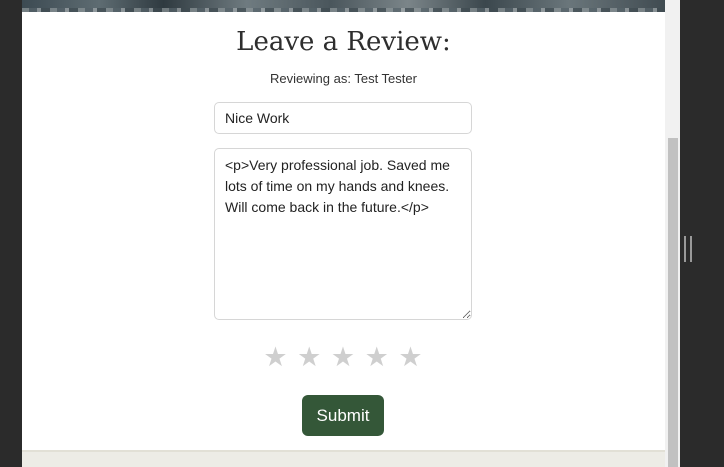 The image size is (724, 467). I want to click on star-4-icon: ★, so click(377, 357).